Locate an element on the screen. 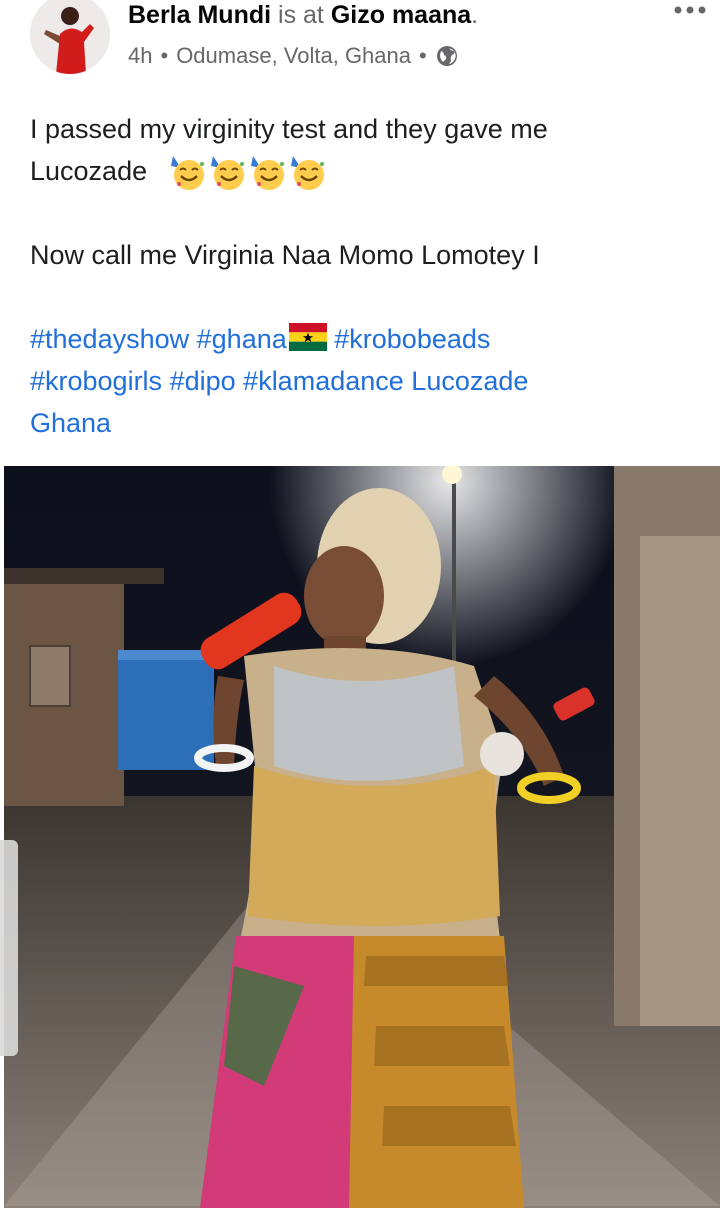  author-line: Berla Mundi is at Gizo maana. is located at coordinates (303, 15).